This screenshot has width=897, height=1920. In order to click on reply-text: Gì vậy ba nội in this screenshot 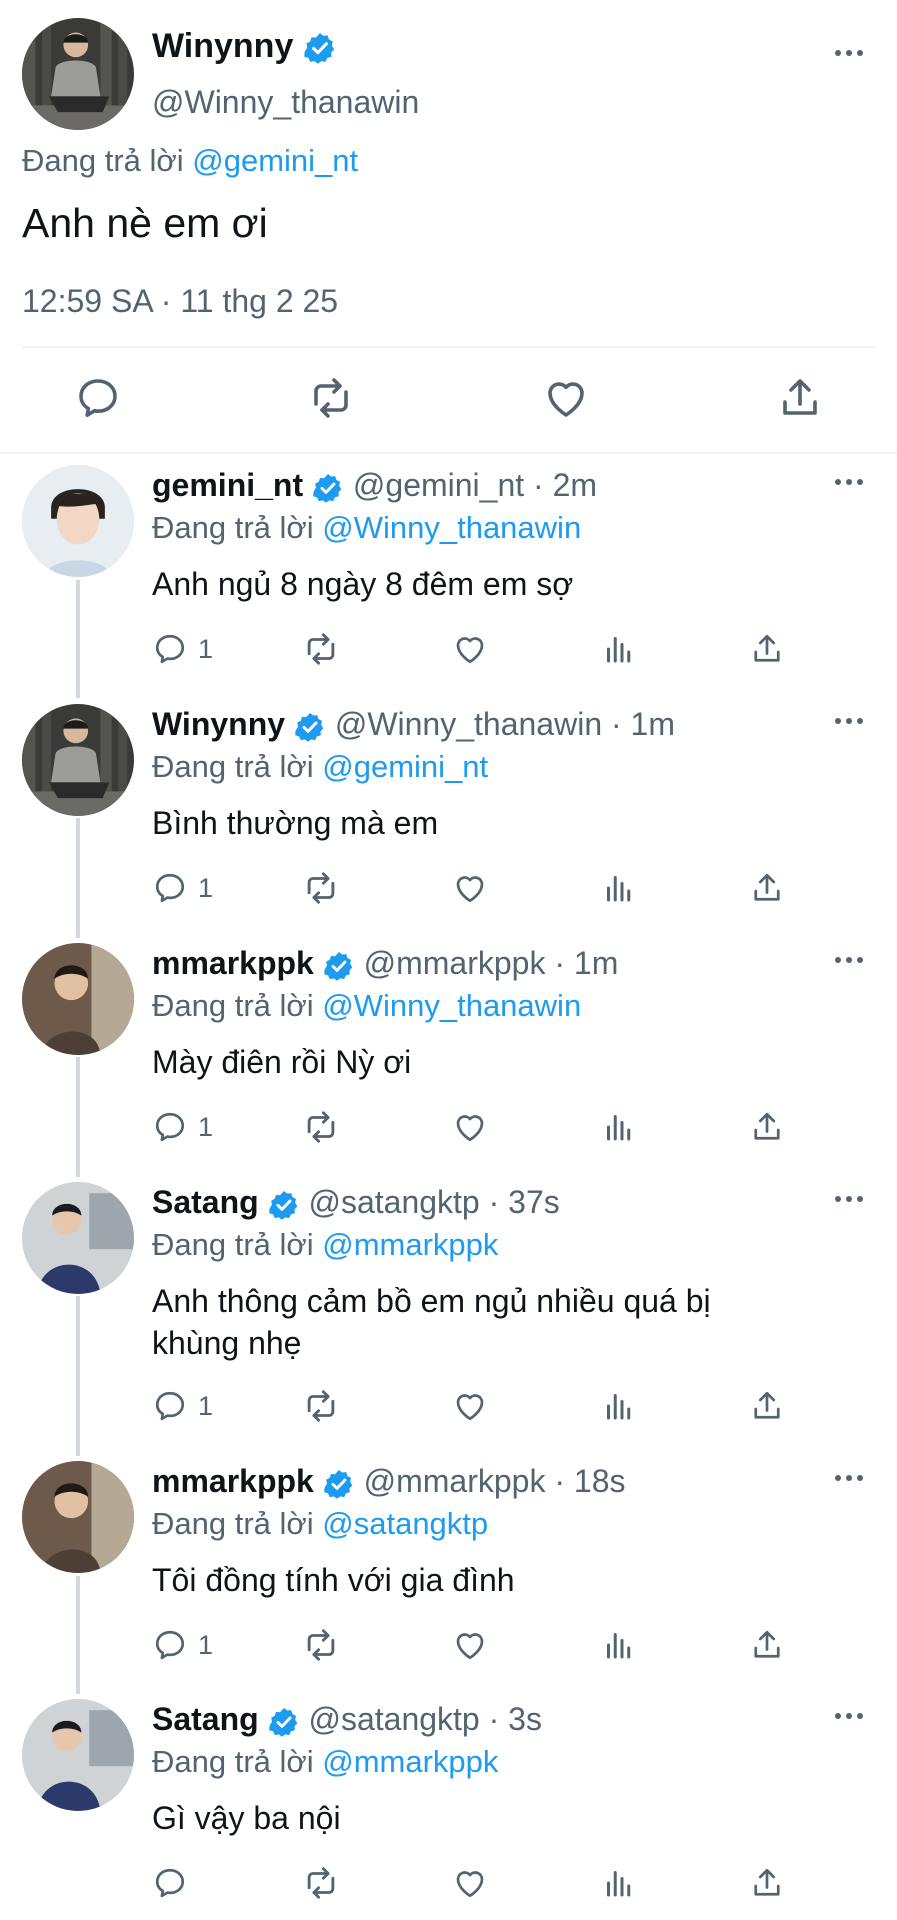, I will do `click(246, 1818)`.